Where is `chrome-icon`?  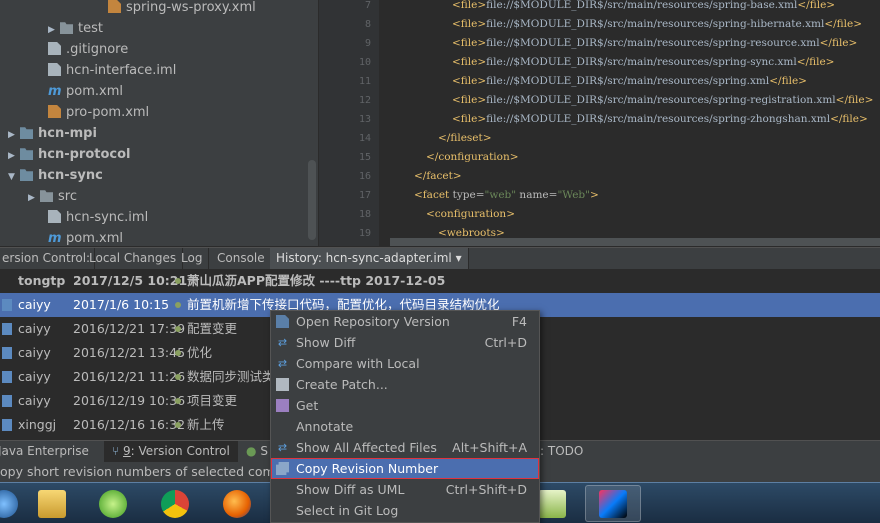 chrome-icon is located at coordinates (175, 503).